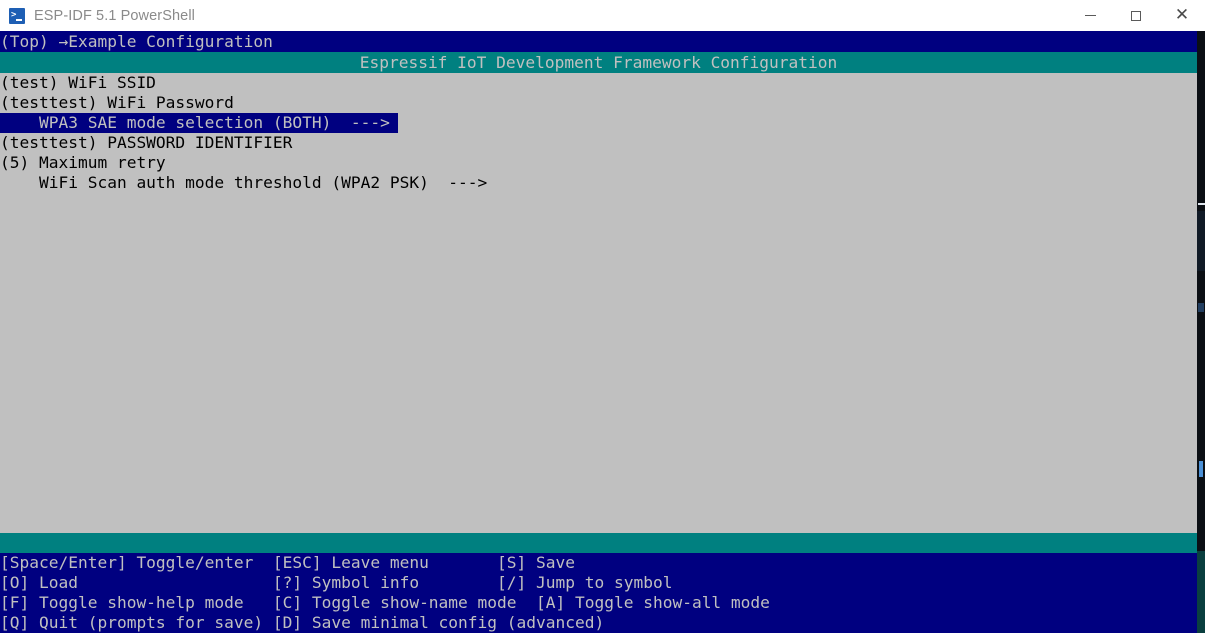  I want to click on menu-item: (5) Maximum retry, so click(83, 163).